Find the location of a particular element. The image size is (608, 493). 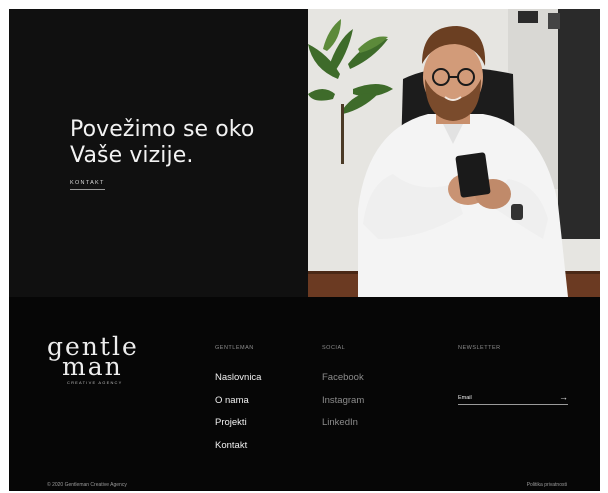

social-link-instagram: Instagram is located at coordinates (343, 405).